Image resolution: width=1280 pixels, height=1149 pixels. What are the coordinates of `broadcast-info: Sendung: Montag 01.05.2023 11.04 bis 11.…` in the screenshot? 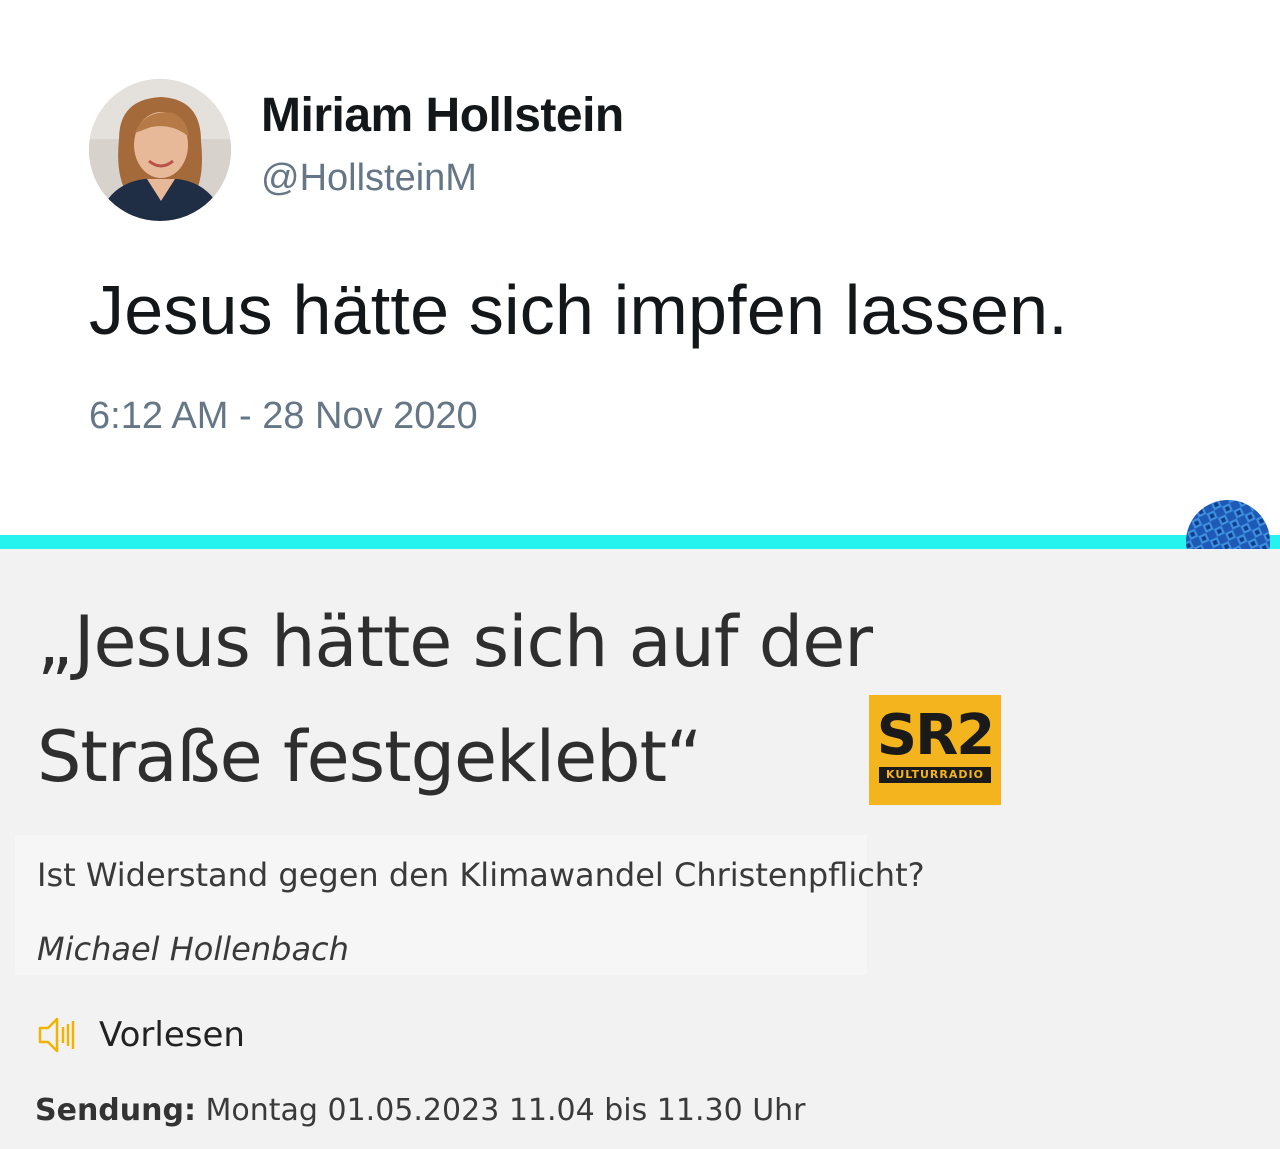 It's located at (420, 1110).